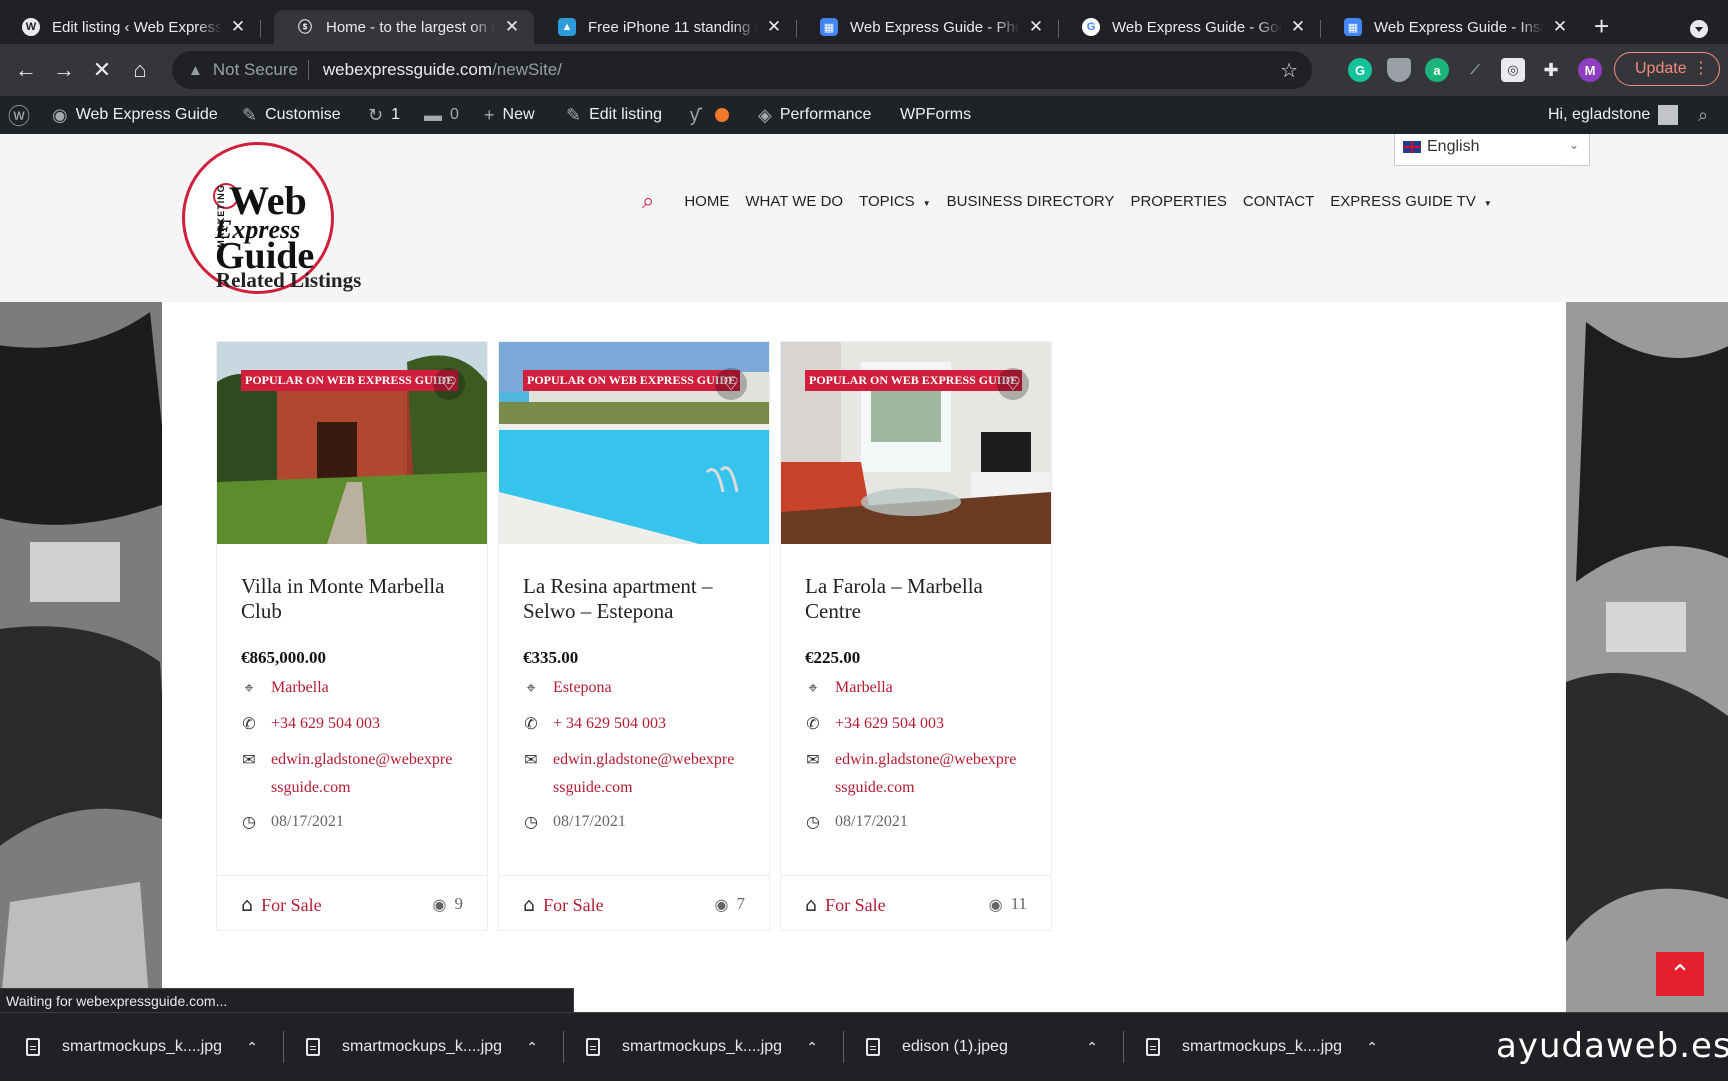 The image size is (1728, 1081). Describe the element at coordinates (1551, 70) in the screenshot. I see `extensions-puzzle-icon: ✚` at that location.